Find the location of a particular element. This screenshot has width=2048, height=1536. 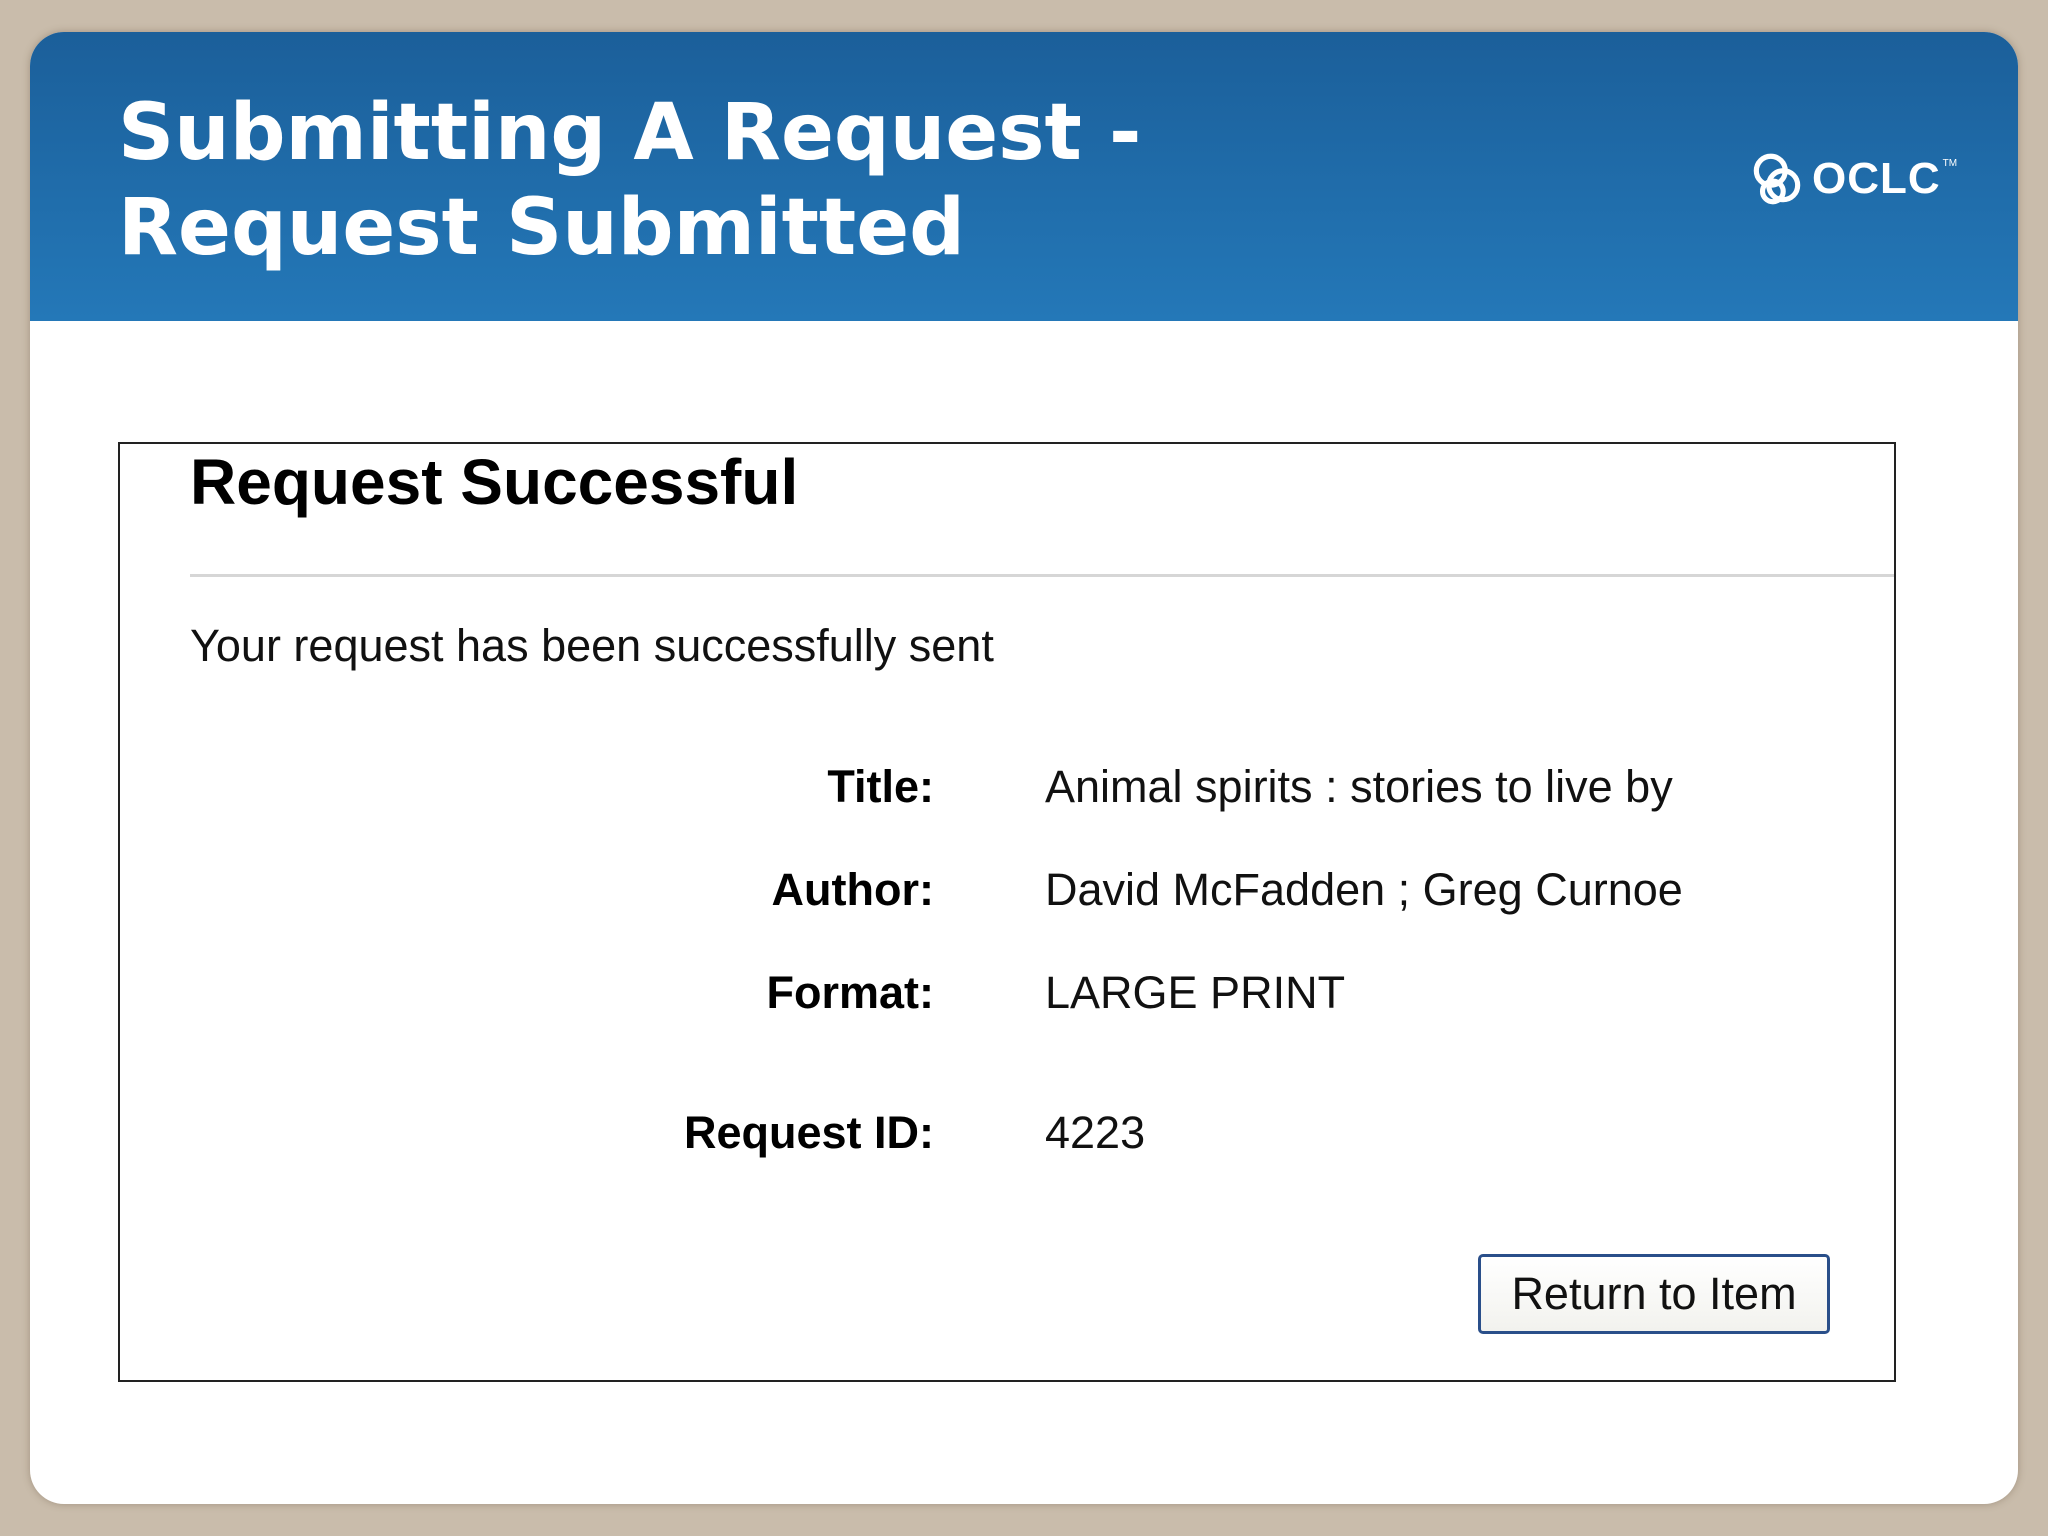

logo-trademark: TM is located at coordinates (1950, 163).